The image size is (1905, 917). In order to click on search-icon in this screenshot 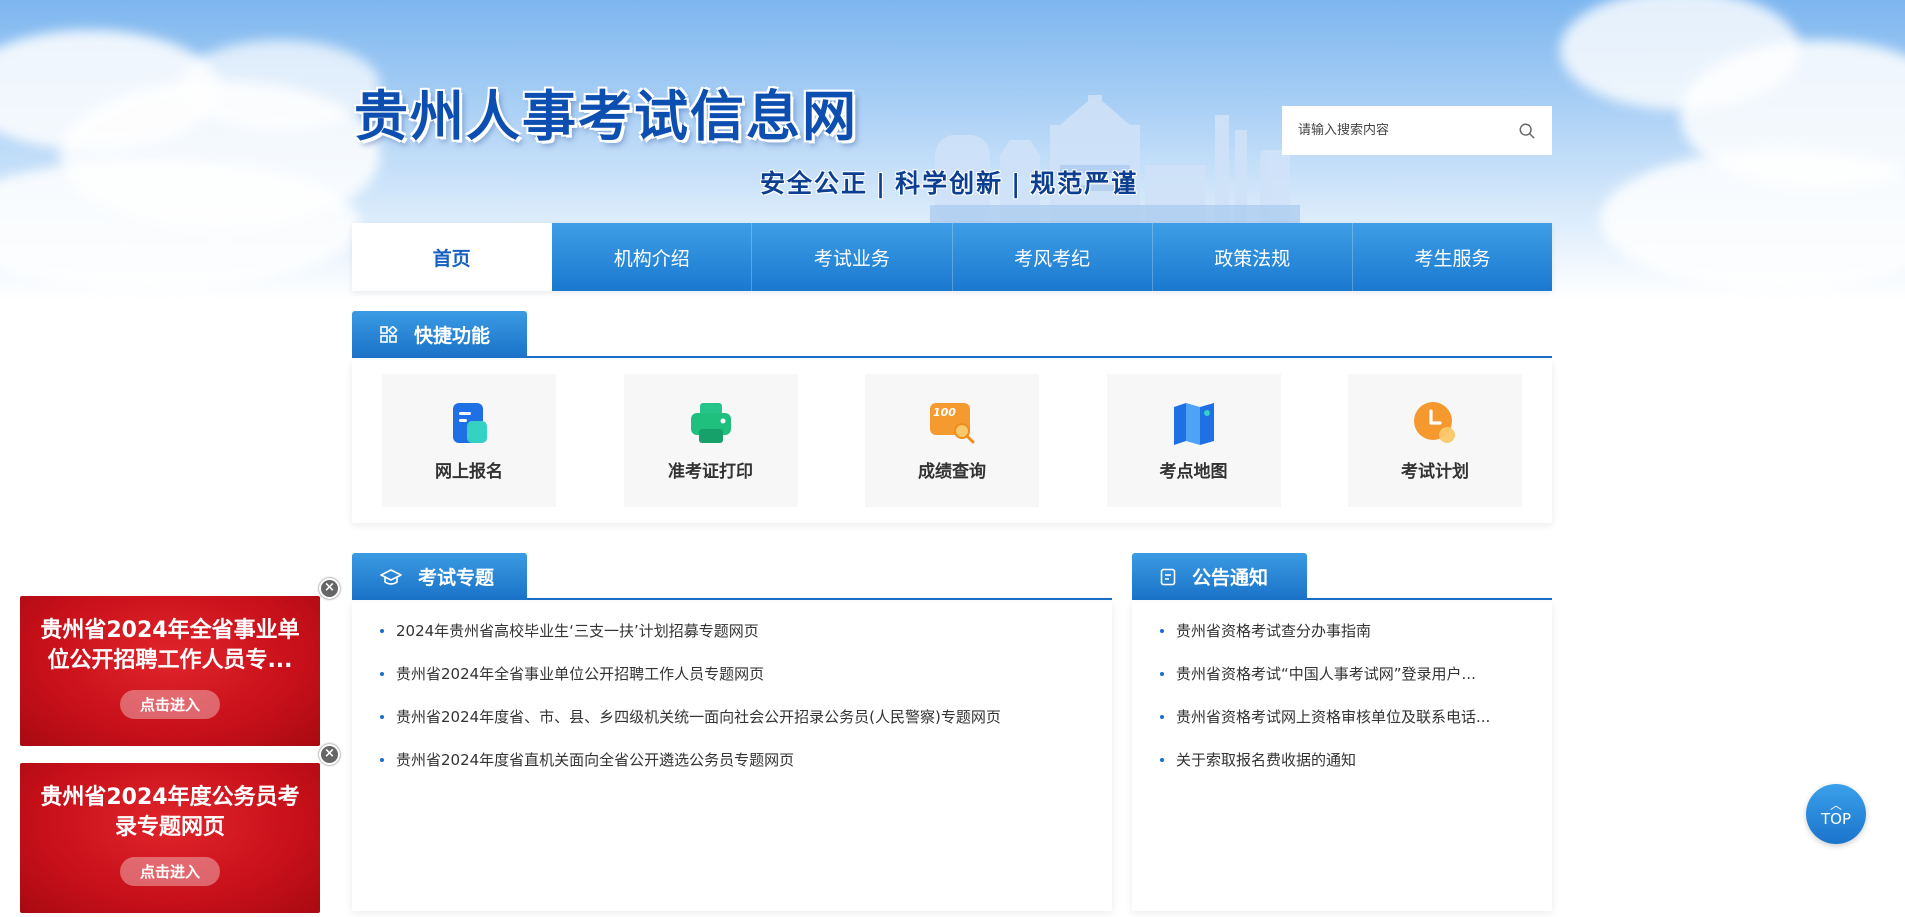, I will do `click(1527, 131)`.